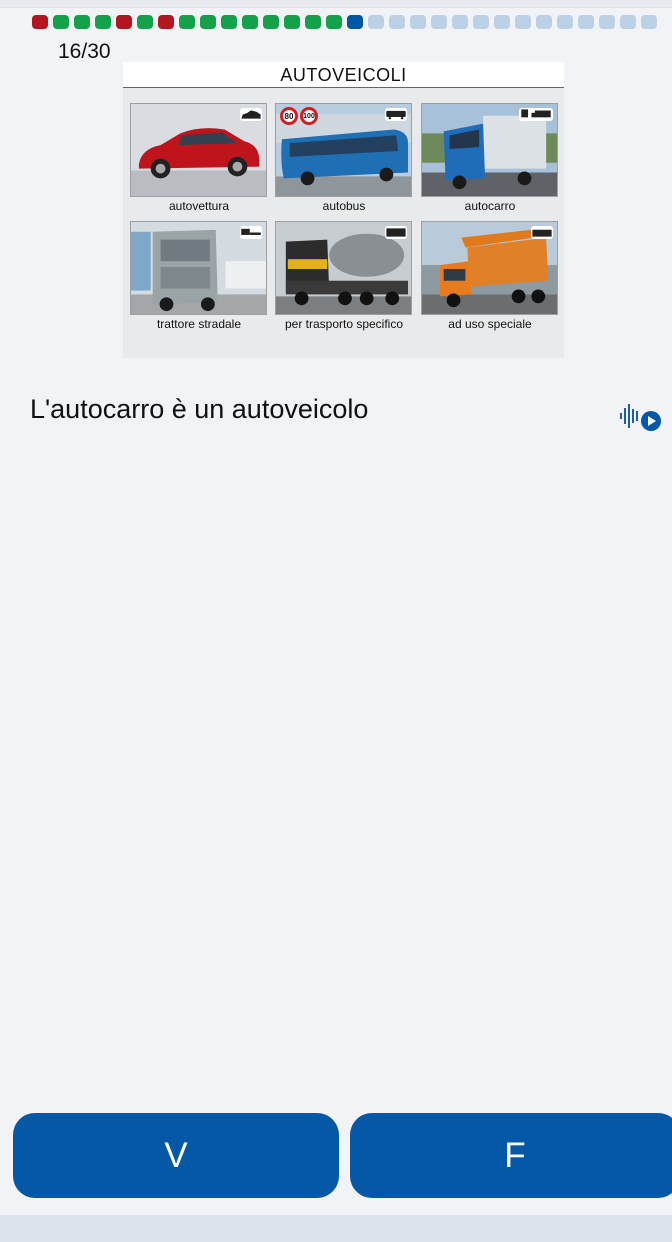  What do you see at coordinates (199, 409) in the screenshot?
I see `question-text: L'autocarro è un autoveicolo` at bounding box center [199, 409].